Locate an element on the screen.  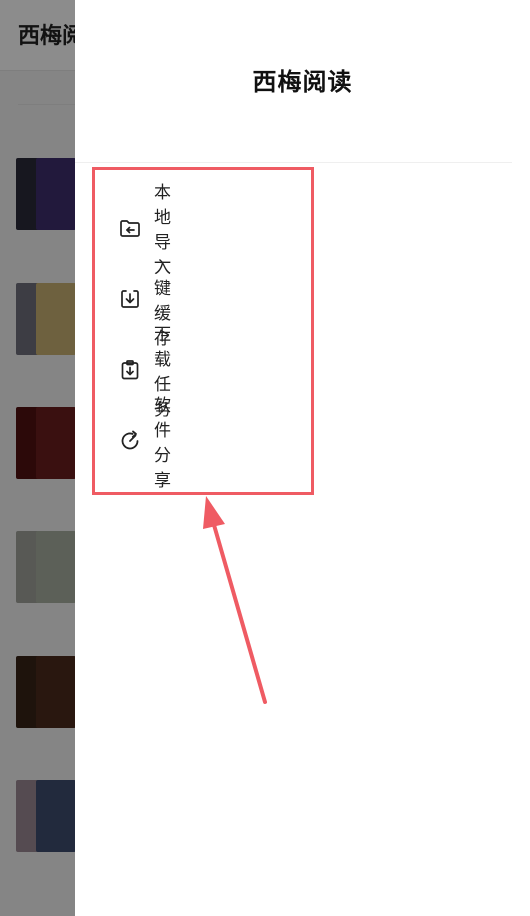
menu-item-local-import: 本地导入 is located at coordinates (144, 230).